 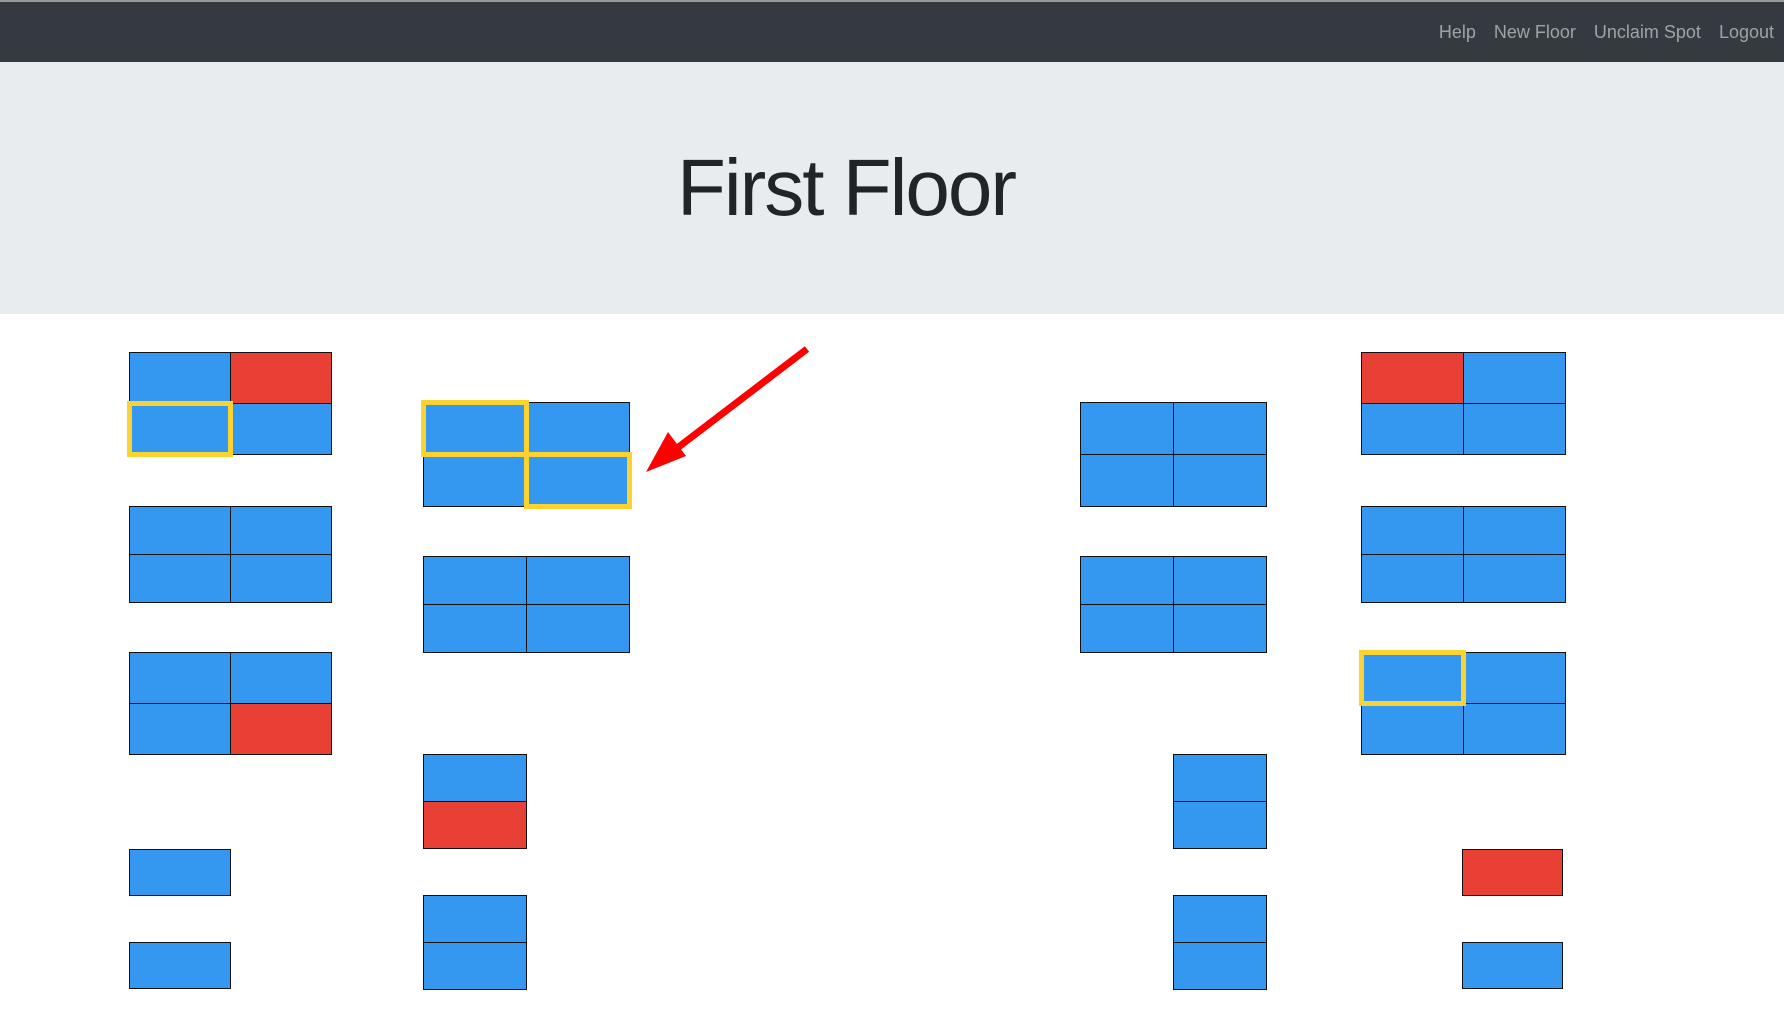 I want to click on top-navbar: Help New Floor Unclaim Spot Logout, so click(x=892, y=31).